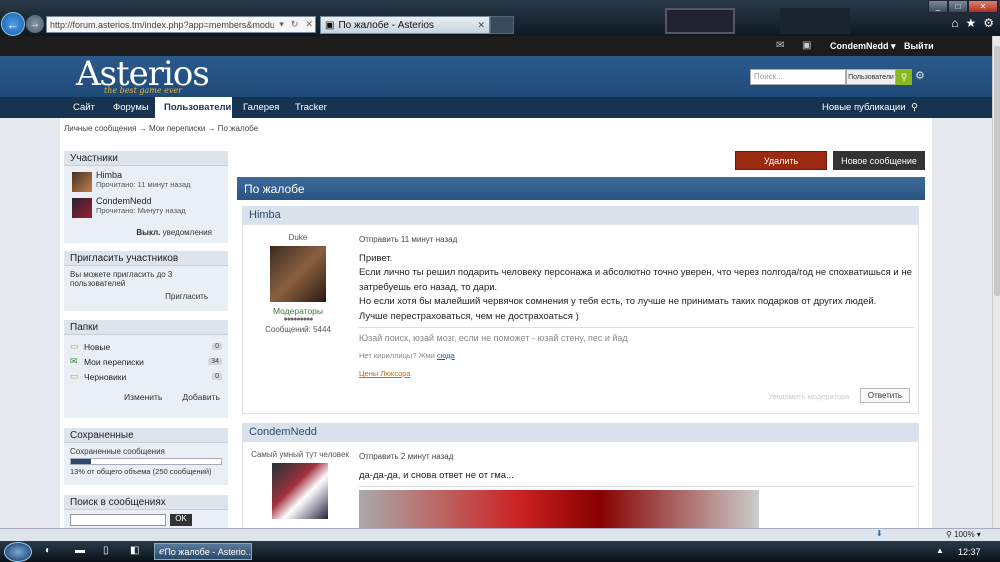  What do you see at coordinates (146, 346) in the screenshot?
I see `folder-item-new: ▭ Новые 0` at bounding box center [146, 346].